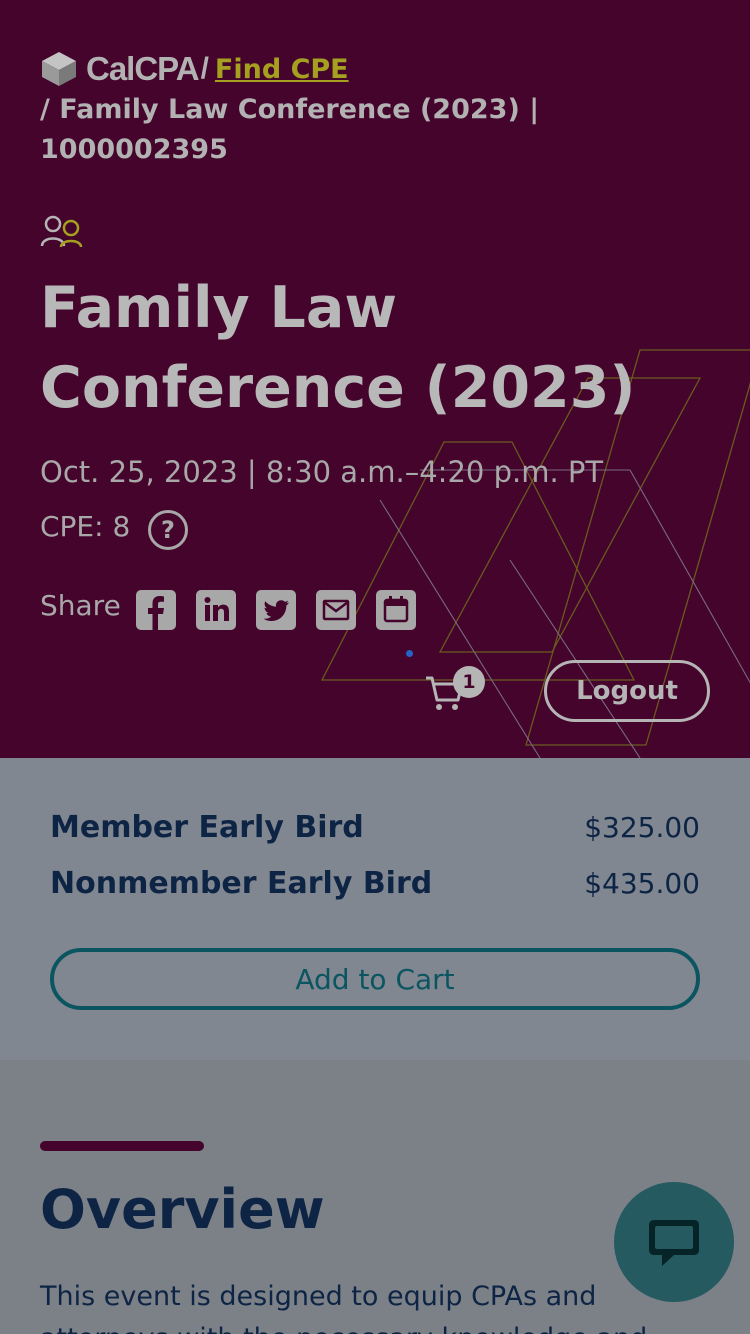  What do you see at coordinates (375, 827) in the screenshot?
I see `price-row: Member Early Bird $325.00` at bounding box center [375, 827].